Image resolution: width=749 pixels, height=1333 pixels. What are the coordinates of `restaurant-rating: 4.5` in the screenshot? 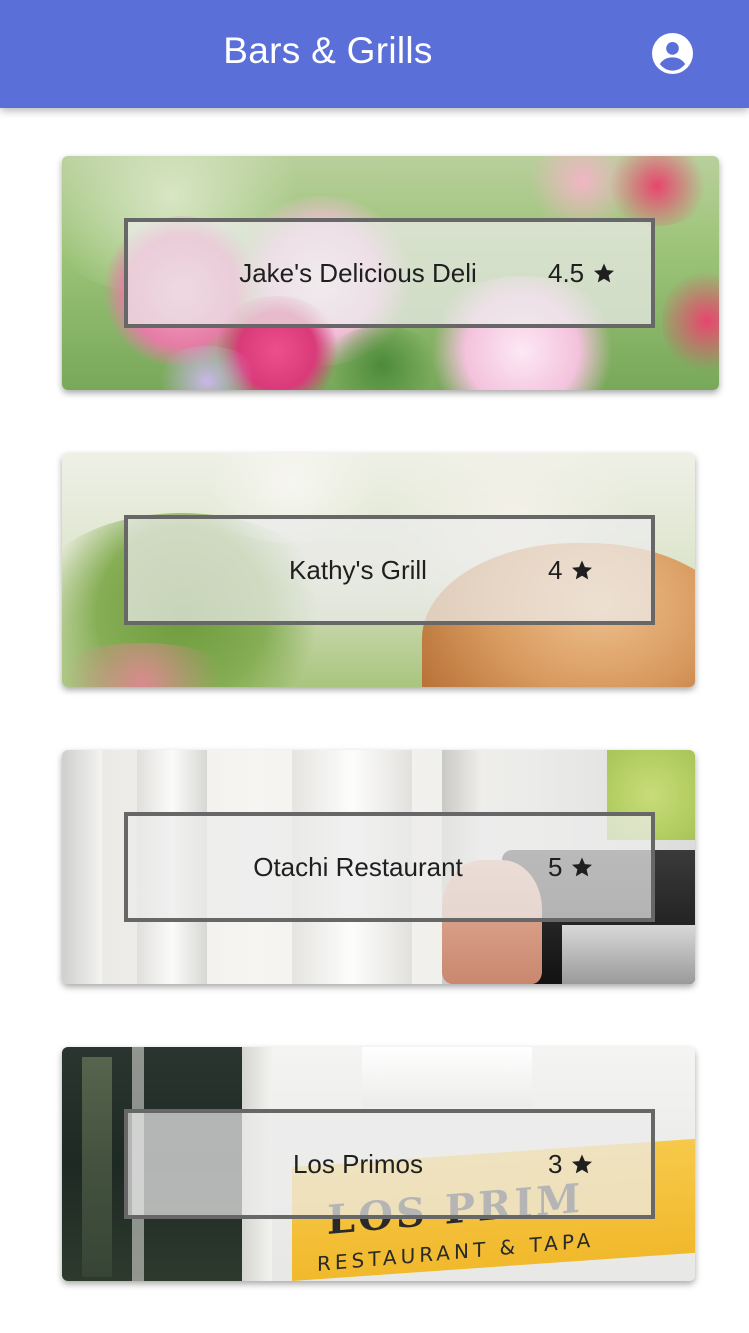 It's located at (582, 273).